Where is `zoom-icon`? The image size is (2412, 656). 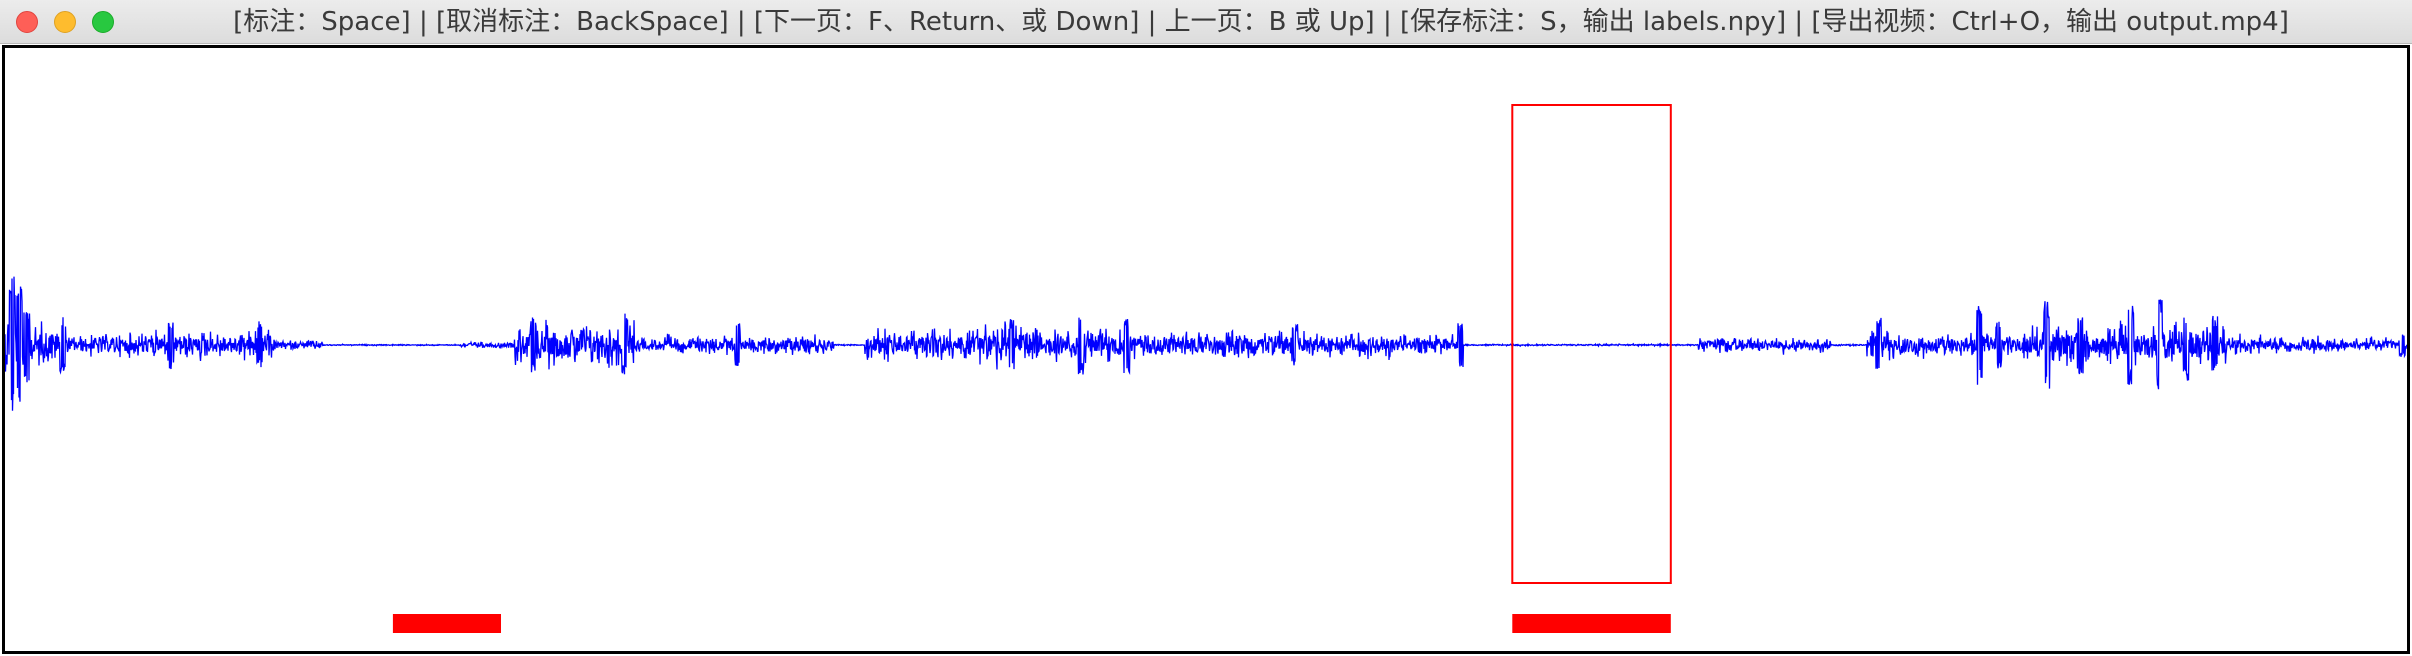 zoom-icon is located at coordinates (103, 22).